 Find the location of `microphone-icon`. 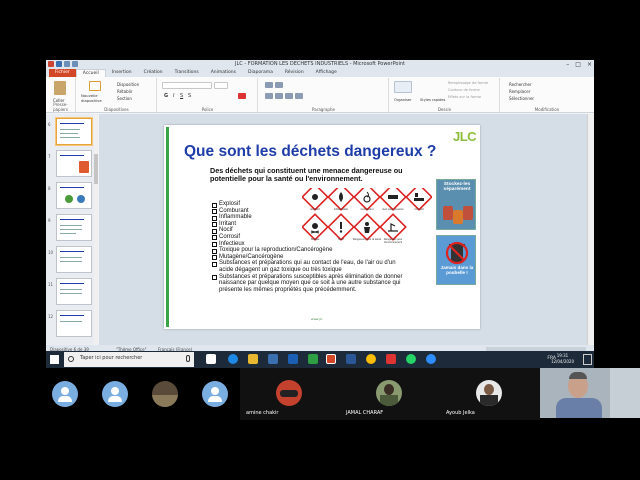

microphone-icon is located at coordinates (188, 358).